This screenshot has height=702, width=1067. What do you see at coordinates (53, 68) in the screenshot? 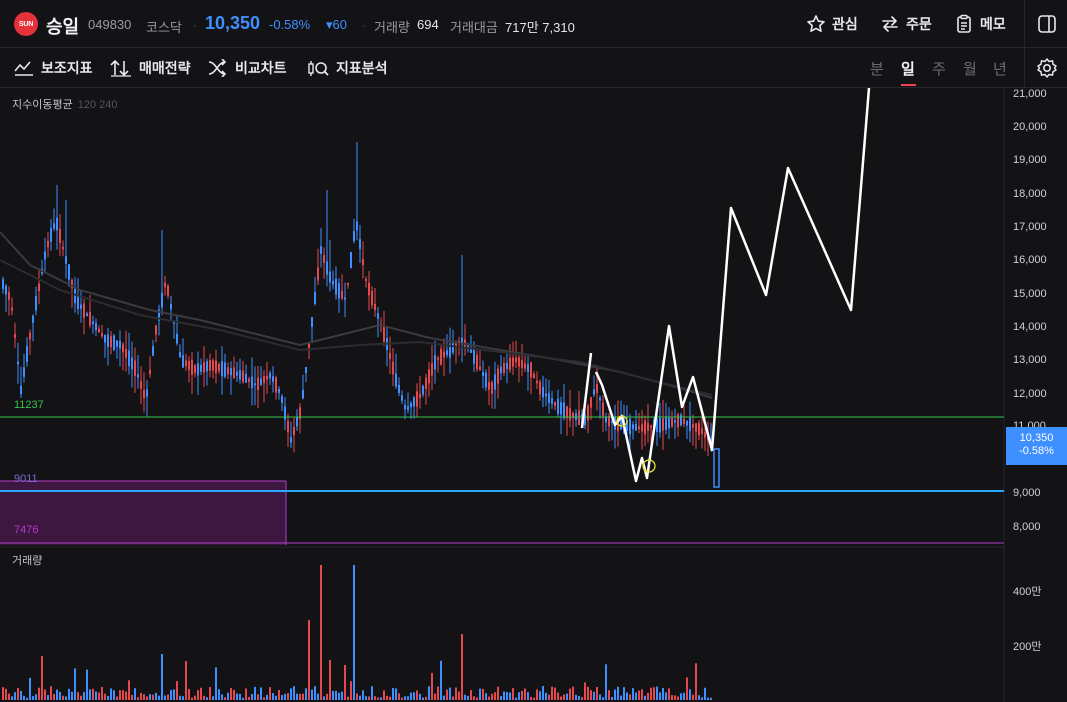
I see `indicator-button: 보조지표` at bounding box center [53, 68].